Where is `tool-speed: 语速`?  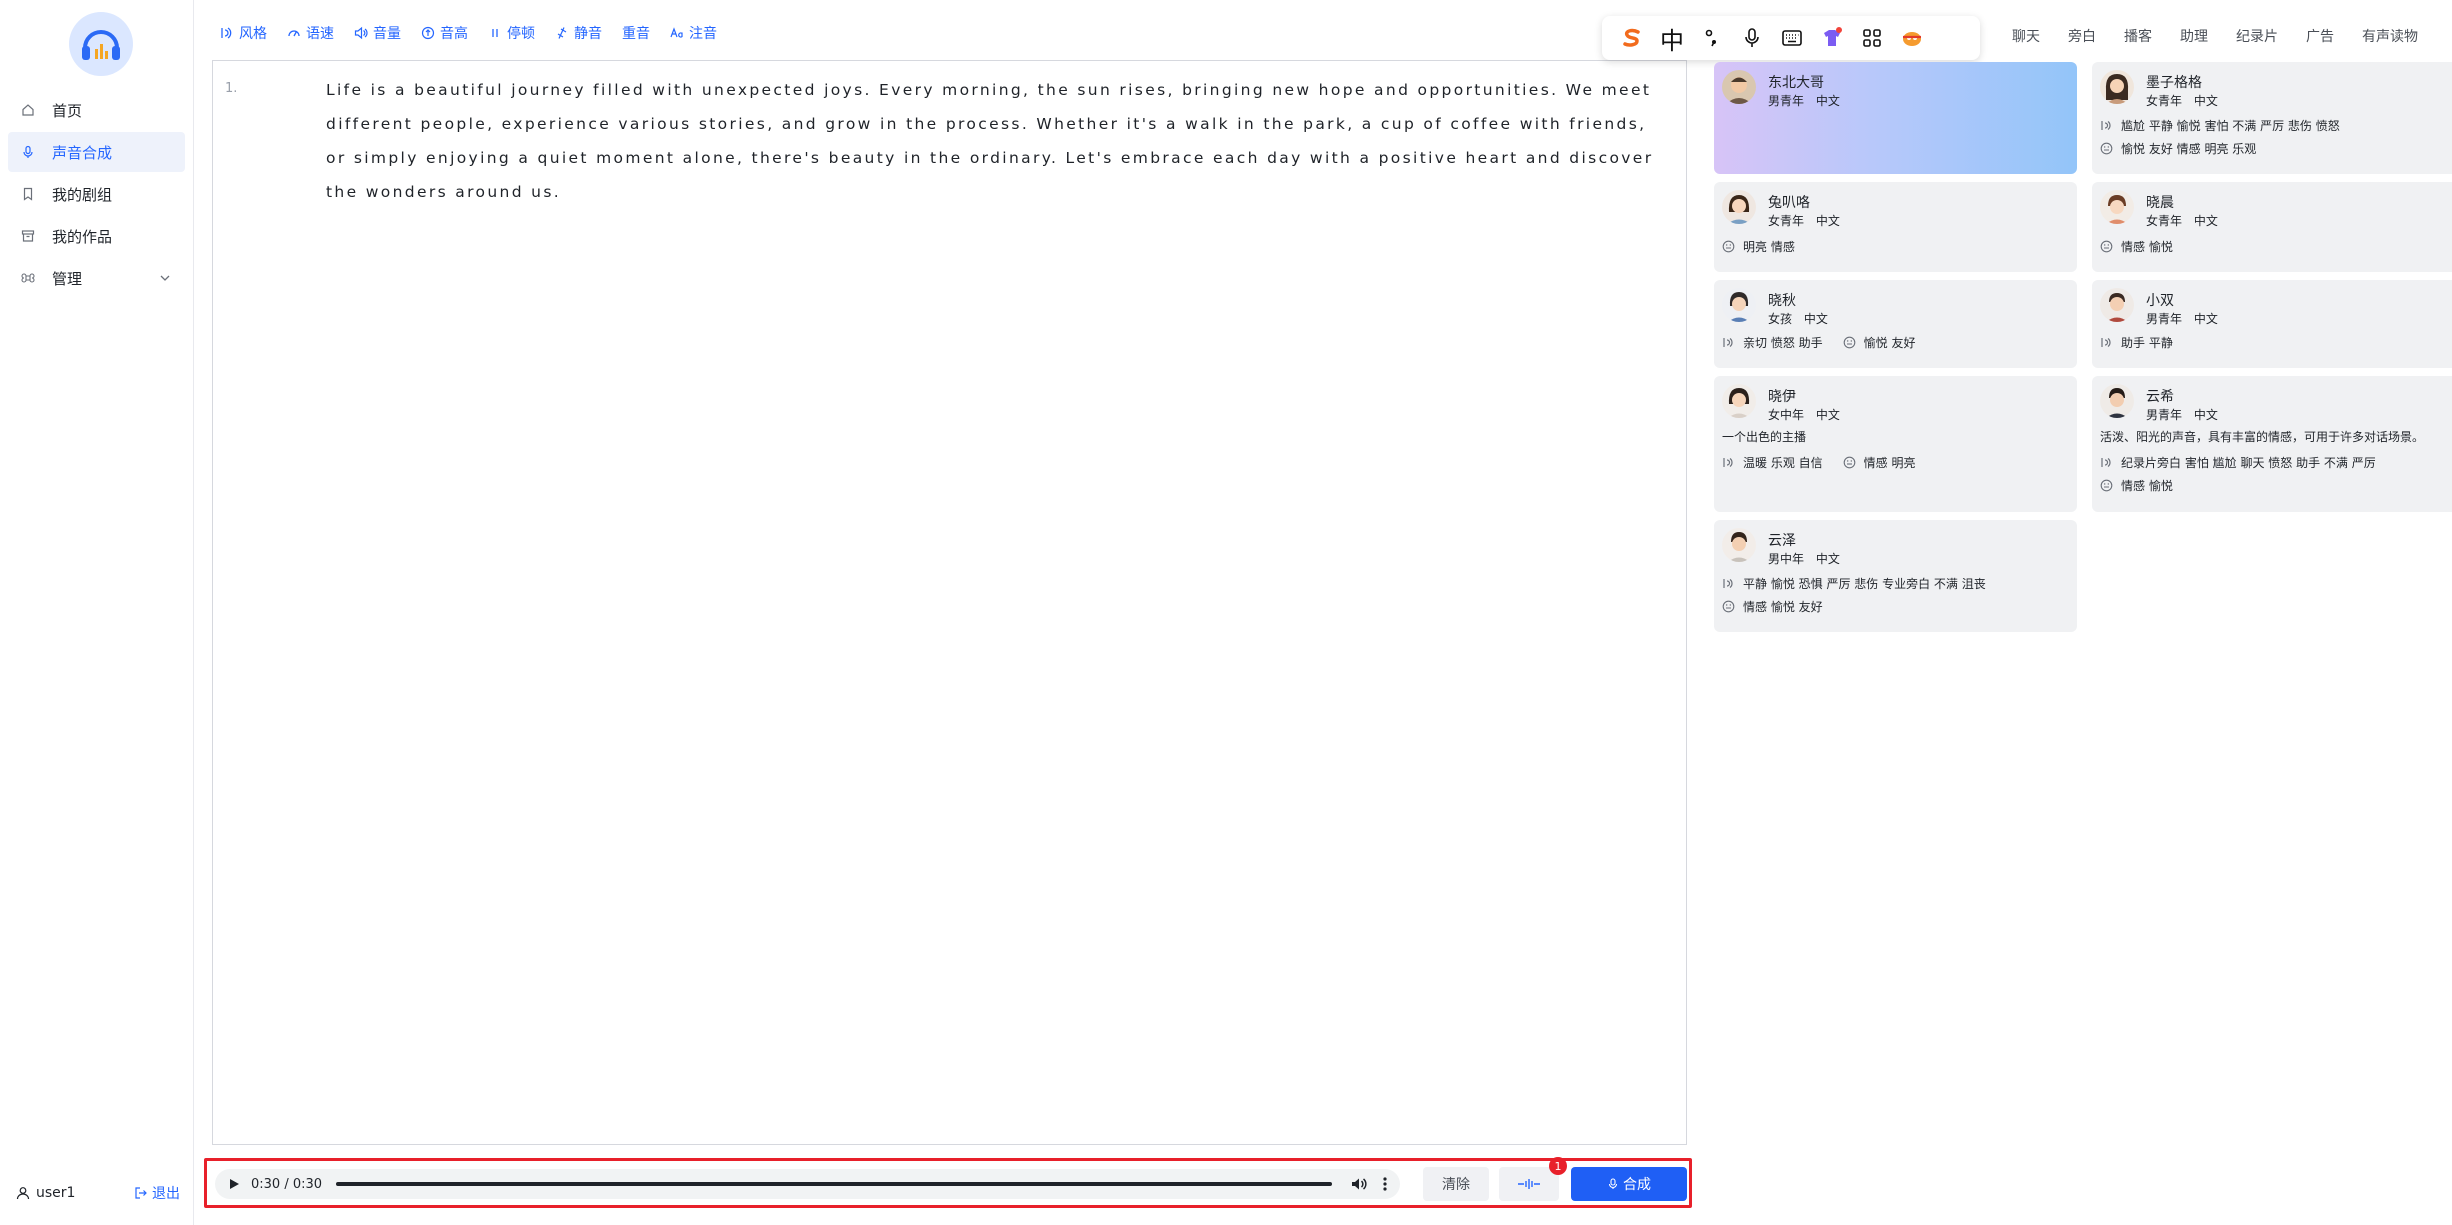
tool-speed: 语速 is located at coordinates (310, 33).